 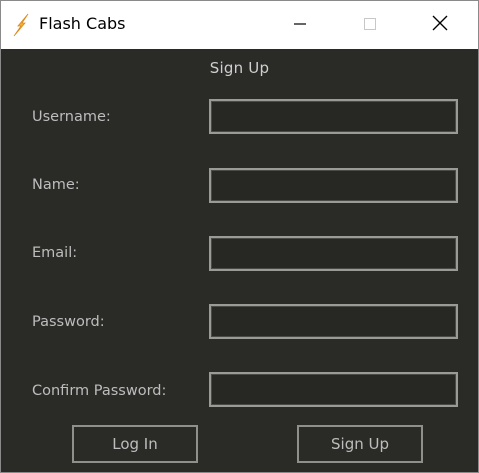 I want to click on minimize-icon, so click(x=300, y=25).